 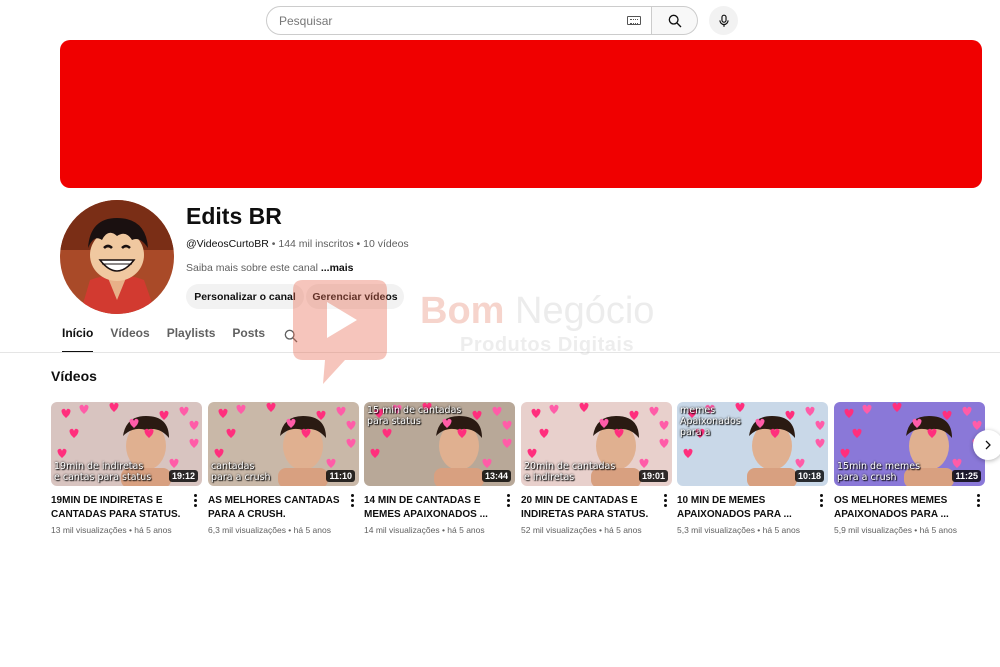 I want to click on video-meta: 5,9 mil visualizações • há 5 anos, so click(x=895, y=530).